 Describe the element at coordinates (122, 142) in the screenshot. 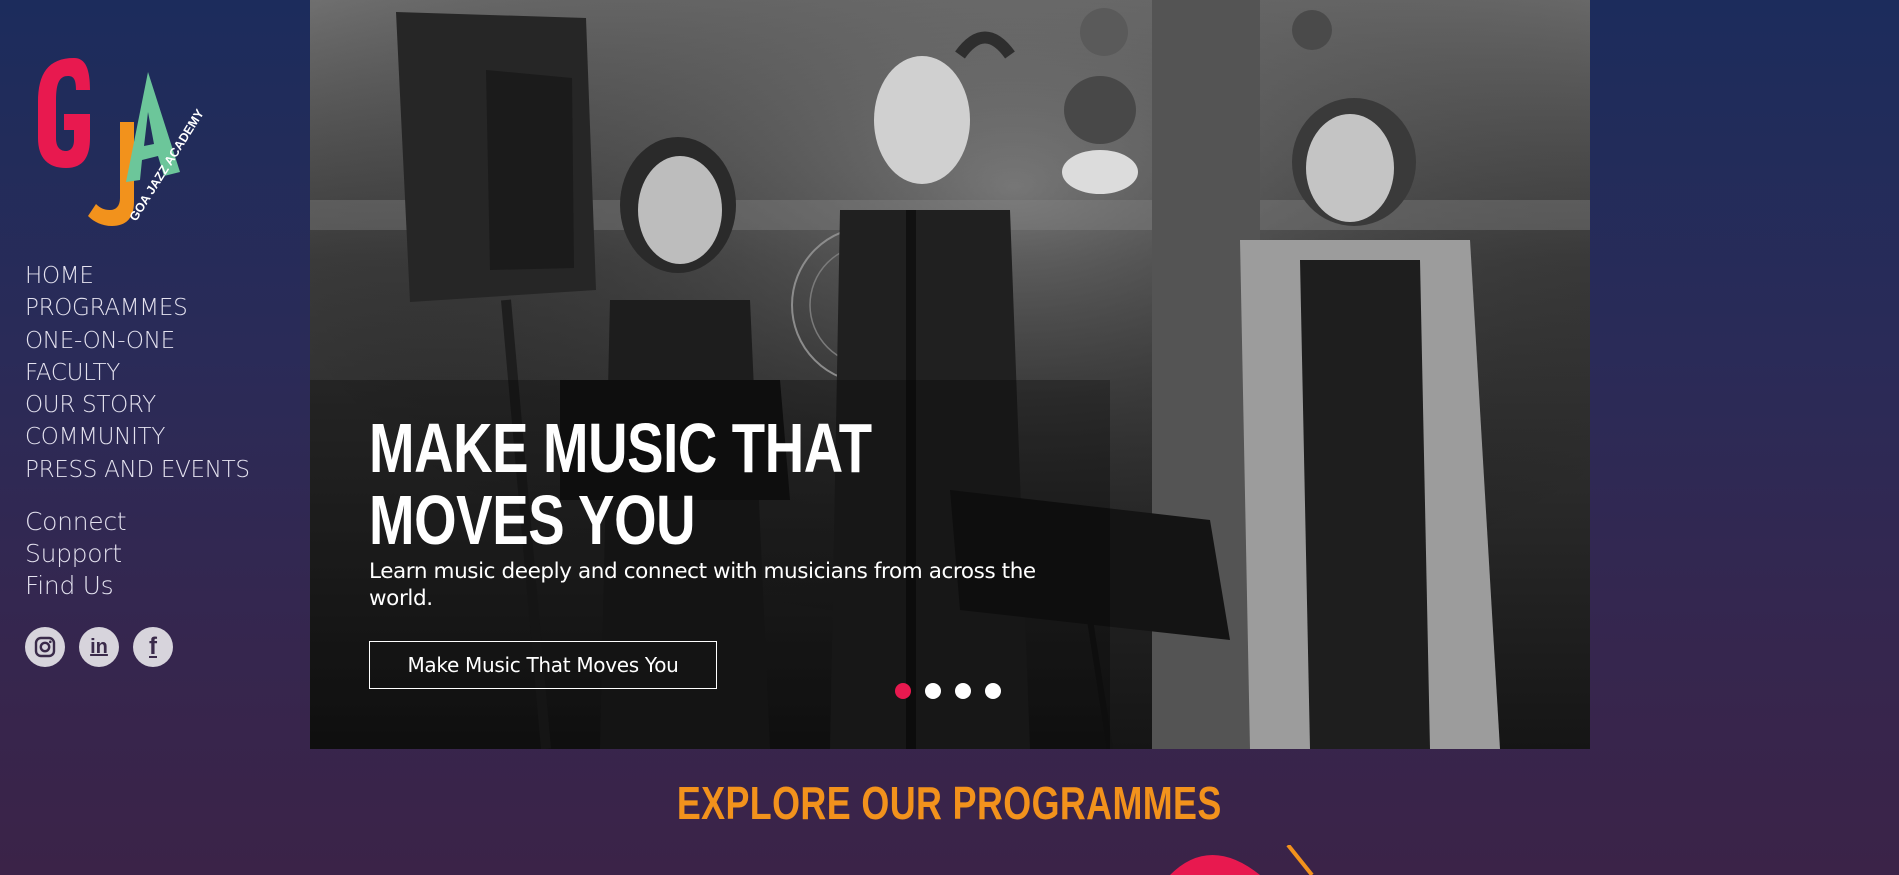

I see `logo-mark: GOA JAZZ ACADEMY` at that location.